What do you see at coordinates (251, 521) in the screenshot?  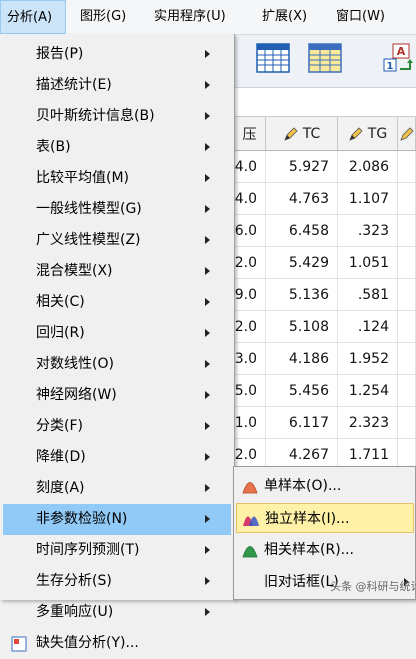 I see `independent-samples-icon` at bounding box center [251, 521].